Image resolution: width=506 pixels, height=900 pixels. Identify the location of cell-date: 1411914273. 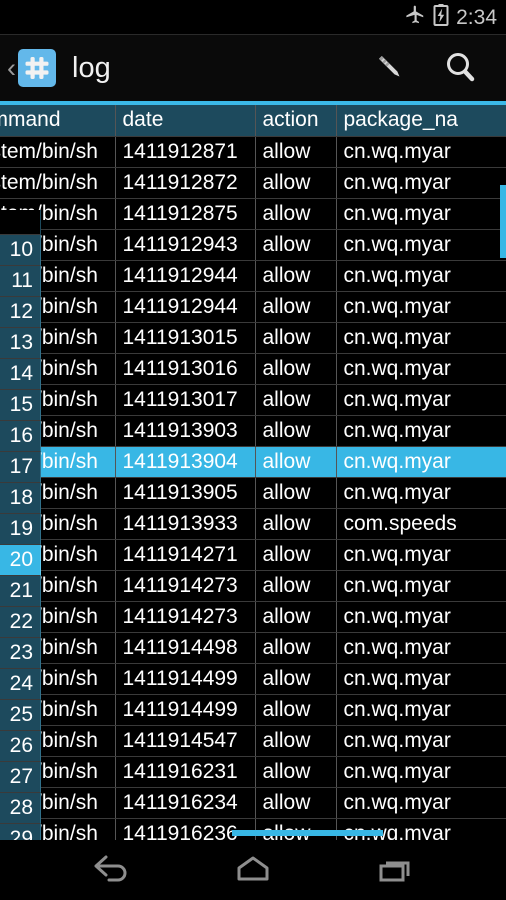
(185, 586).